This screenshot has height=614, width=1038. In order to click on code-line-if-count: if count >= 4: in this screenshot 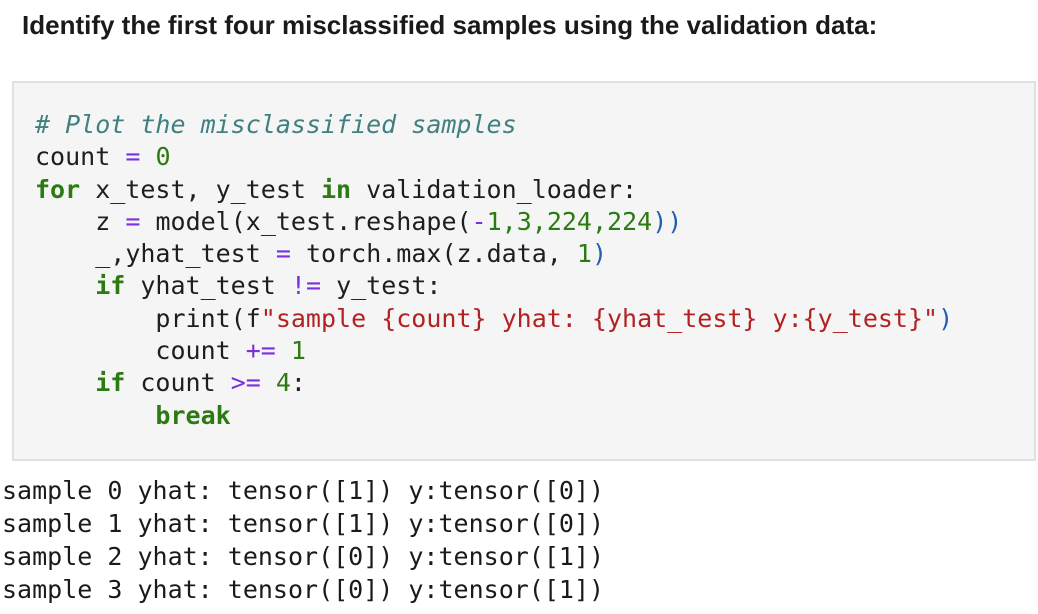, I will do `click(494, 383)`.